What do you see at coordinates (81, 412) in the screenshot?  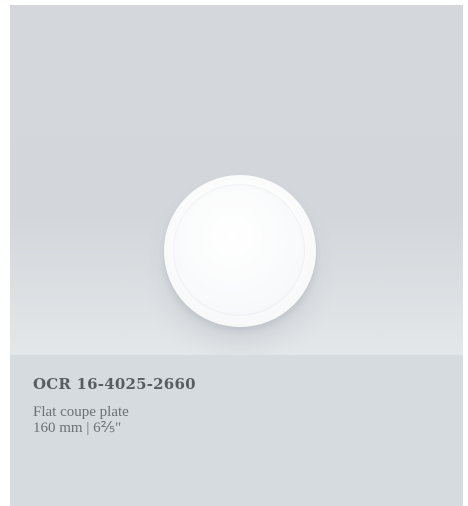 I see `product-name: Flat coupe plate` at bounding box center [81, 412].